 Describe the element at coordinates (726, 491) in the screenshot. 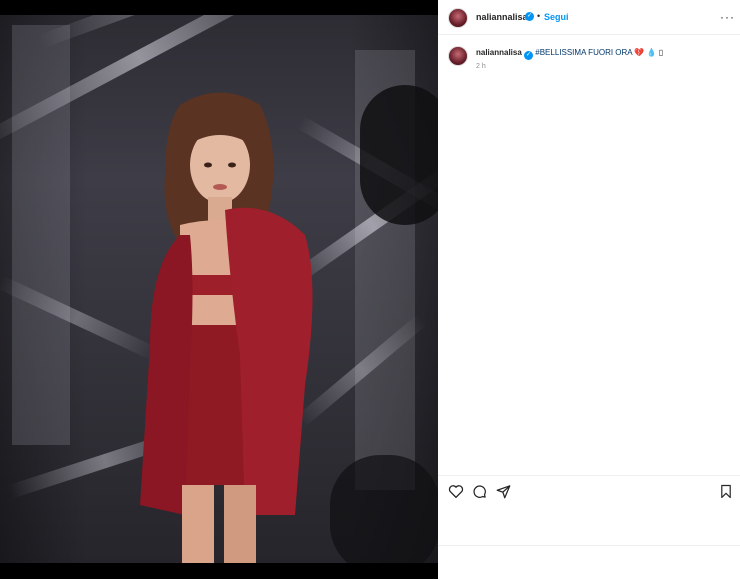

I see `bookmark-icon` at that location.